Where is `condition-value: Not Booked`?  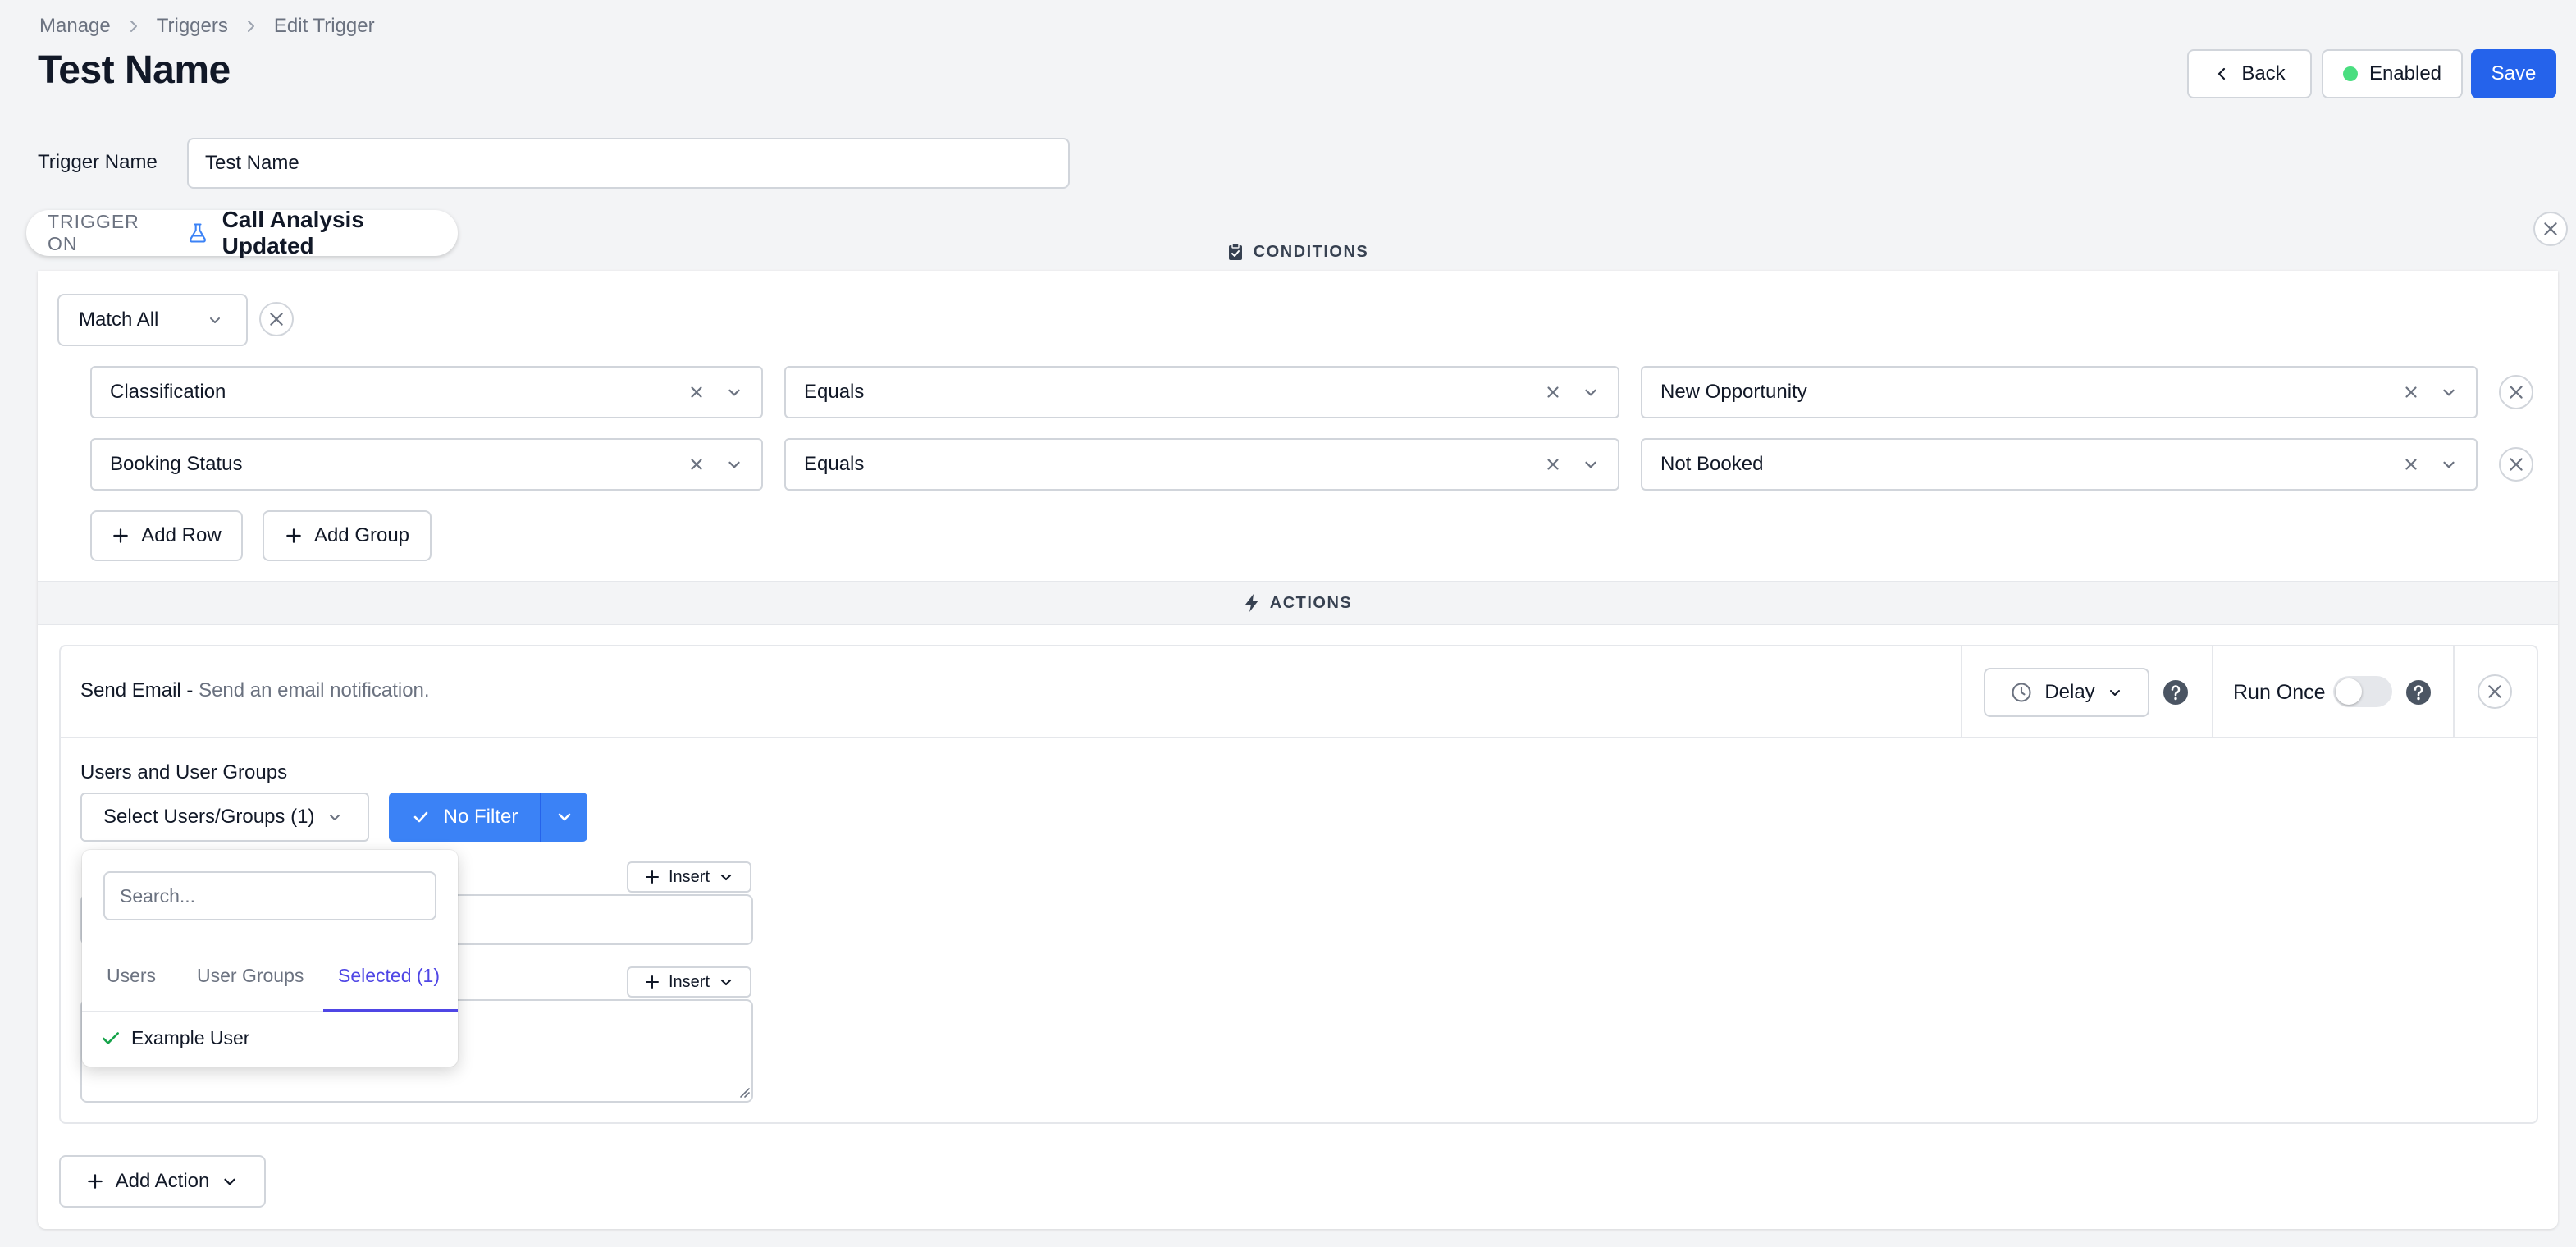
condition-value: Not Booked is located at coordinates (1712, 464).